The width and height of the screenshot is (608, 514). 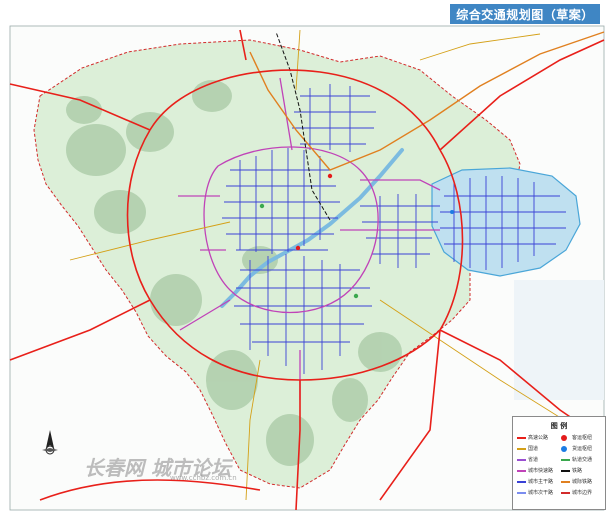 I want to click on legend-label: 轨道交通, so click(x=582, y=460).